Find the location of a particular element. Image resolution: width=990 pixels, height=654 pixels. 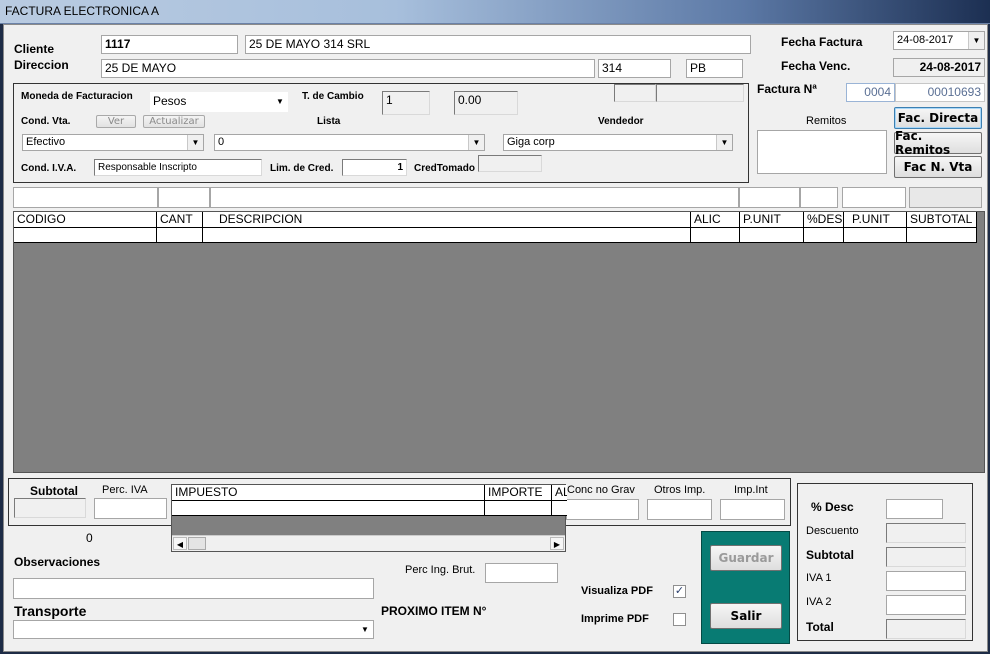

iva2-field is located at coordinates (926, 605).